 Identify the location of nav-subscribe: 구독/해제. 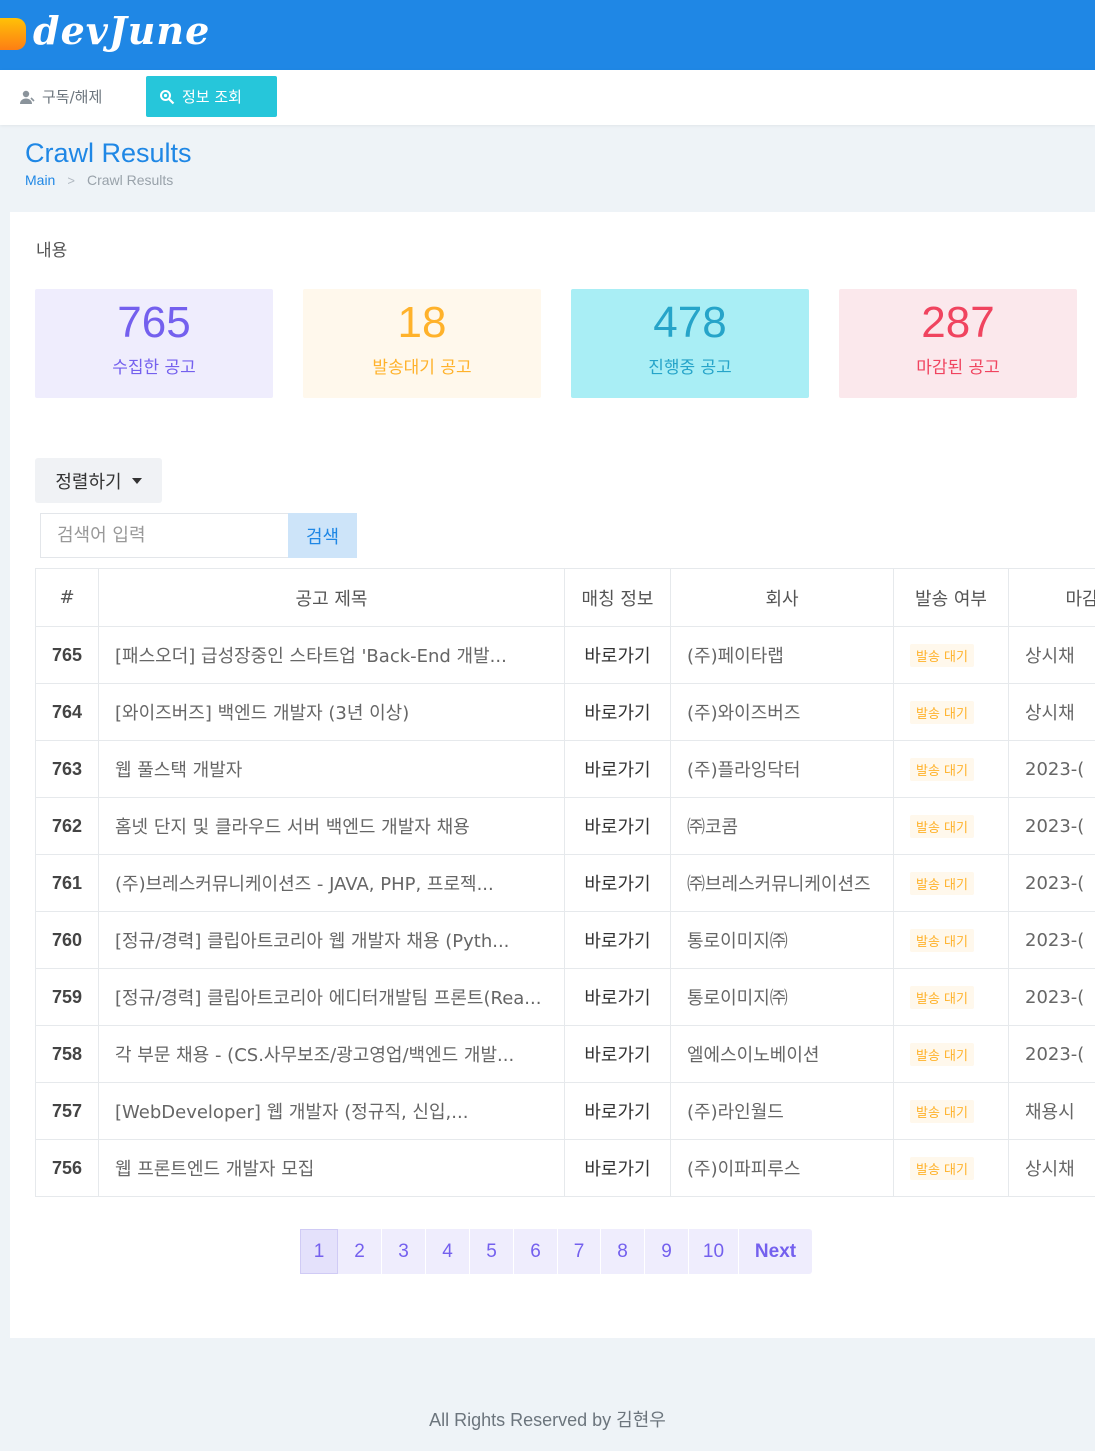
(60, 96).